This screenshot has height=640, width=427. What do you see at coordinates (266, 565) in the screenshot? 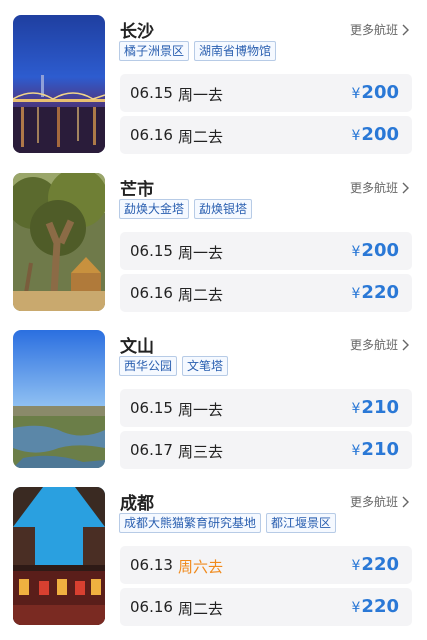
I see `flight-row: 06.13 周六去 ¥220` at bounding box center [266, 565].